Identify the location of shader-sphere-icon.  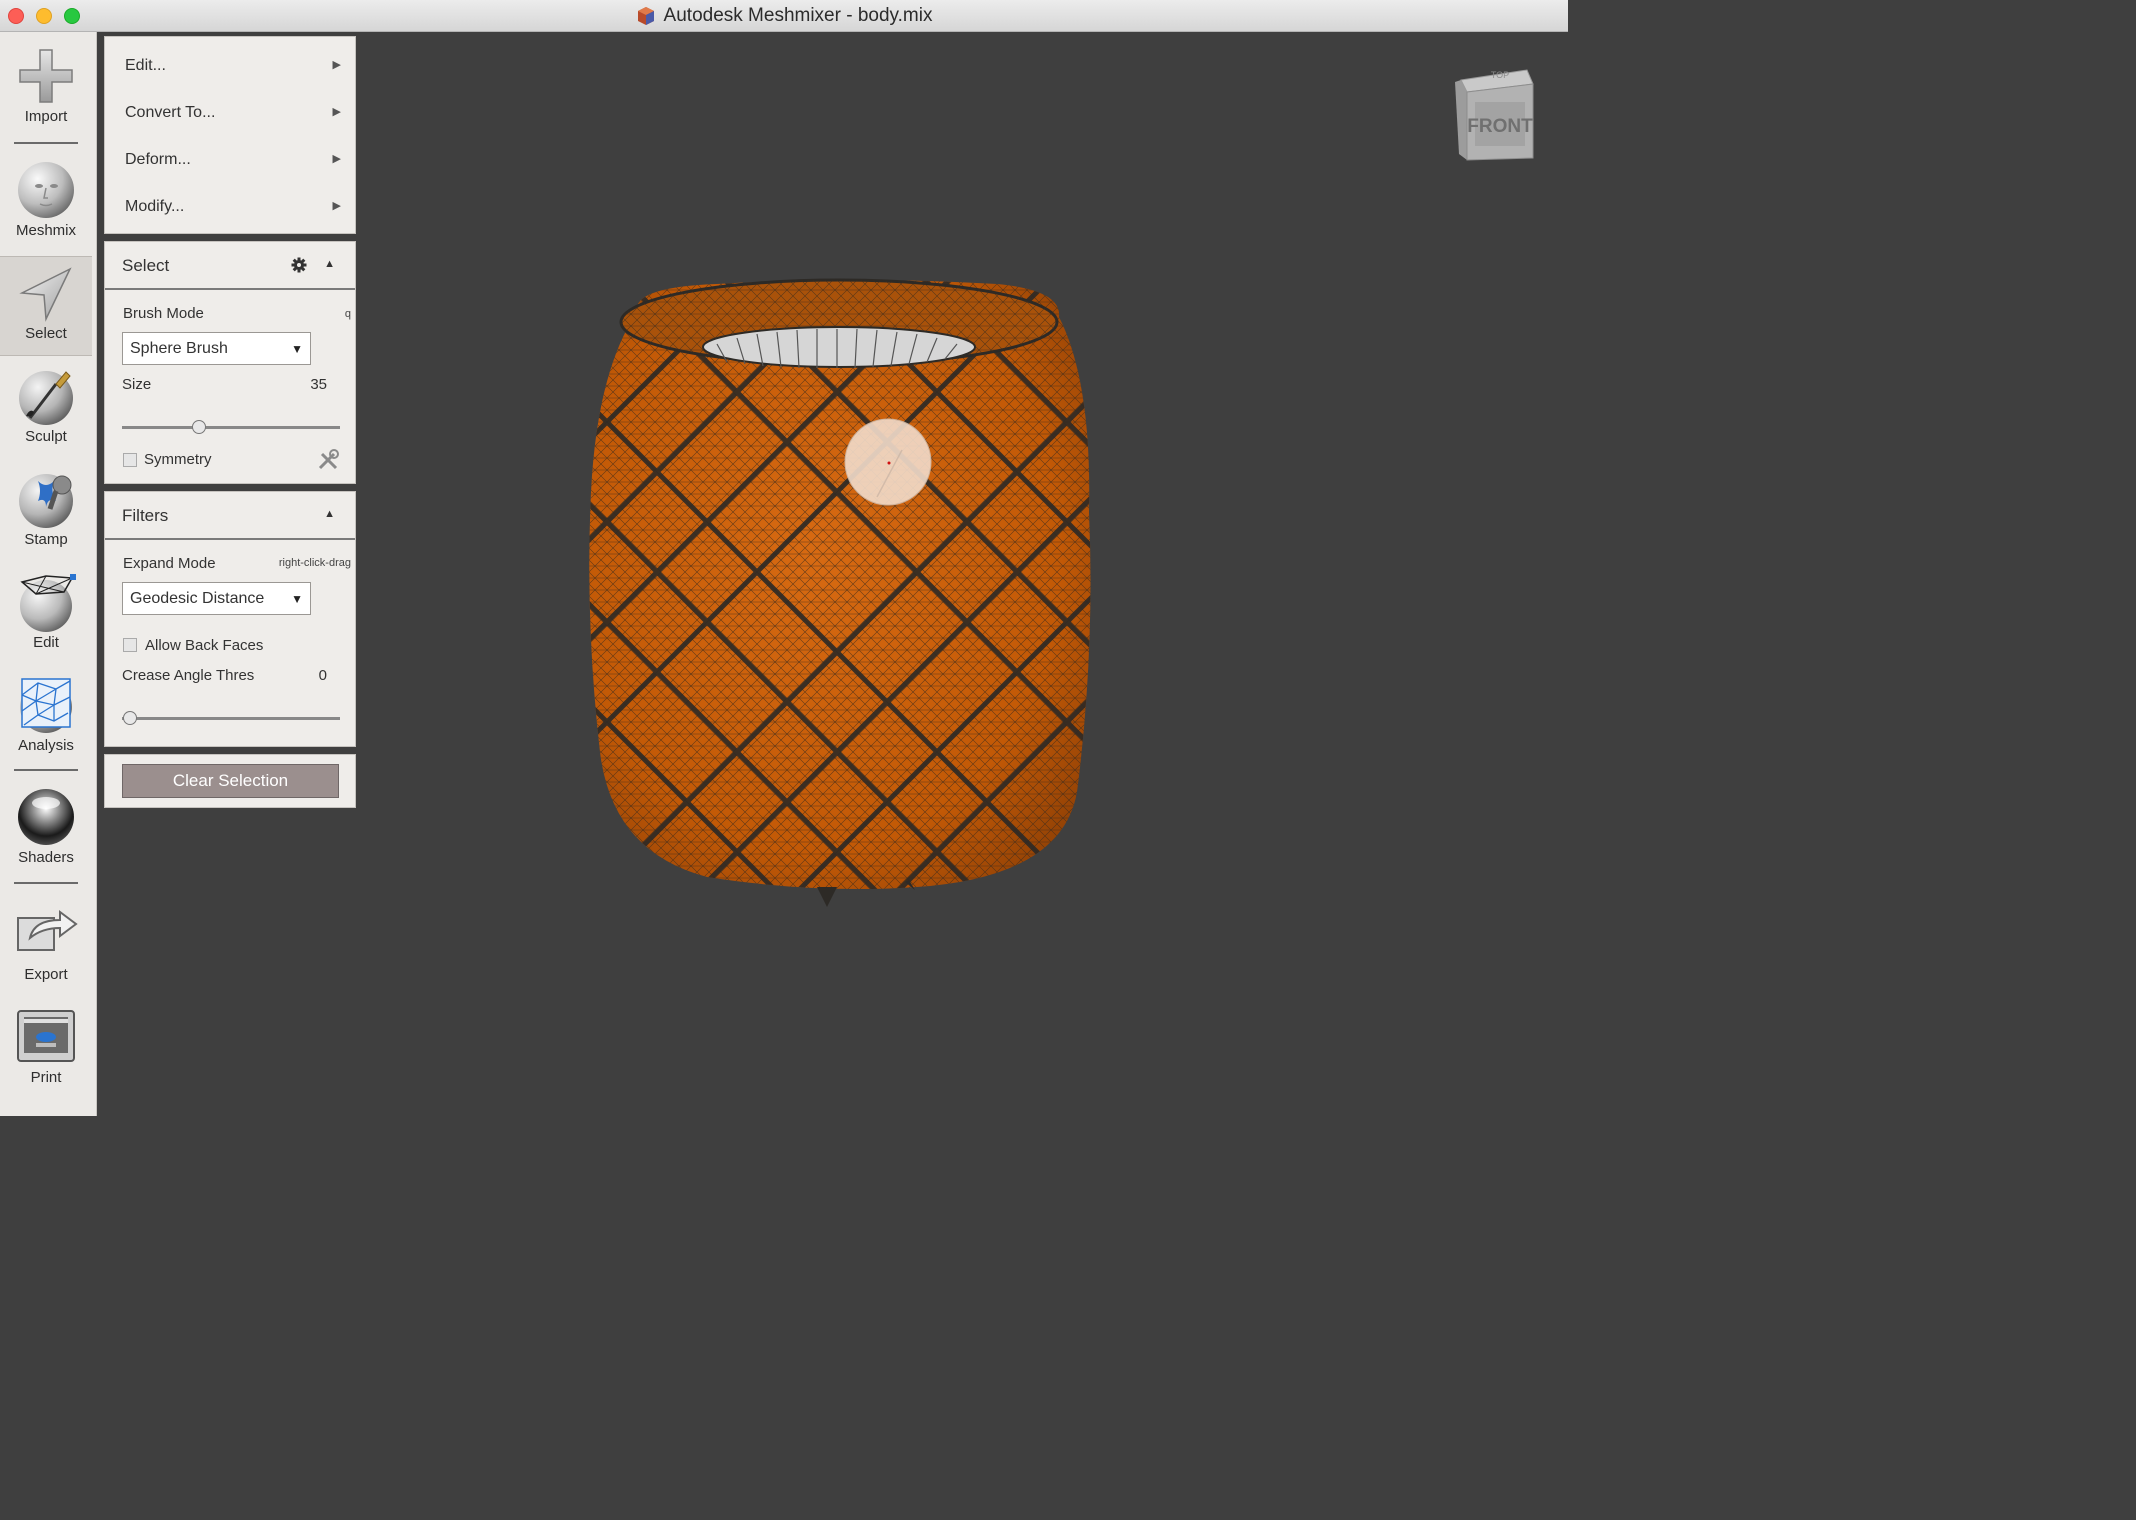
(46, 817).